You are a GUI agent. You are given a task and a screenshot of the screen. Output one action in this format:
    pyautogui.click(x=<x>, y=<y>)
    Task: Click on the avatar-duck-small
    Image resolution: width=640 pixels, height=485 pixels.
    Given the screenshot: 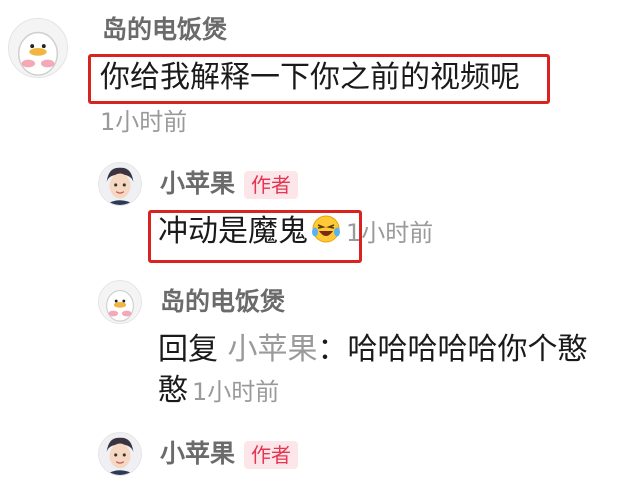 What is the action you would take?
    pyautogui.click(x=120, y=302)
    